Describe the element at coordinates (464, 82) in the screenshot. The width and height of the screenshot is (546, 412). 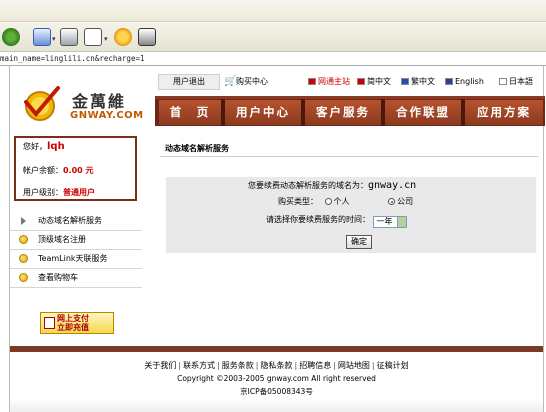
I see `lang-english: English` at that location.